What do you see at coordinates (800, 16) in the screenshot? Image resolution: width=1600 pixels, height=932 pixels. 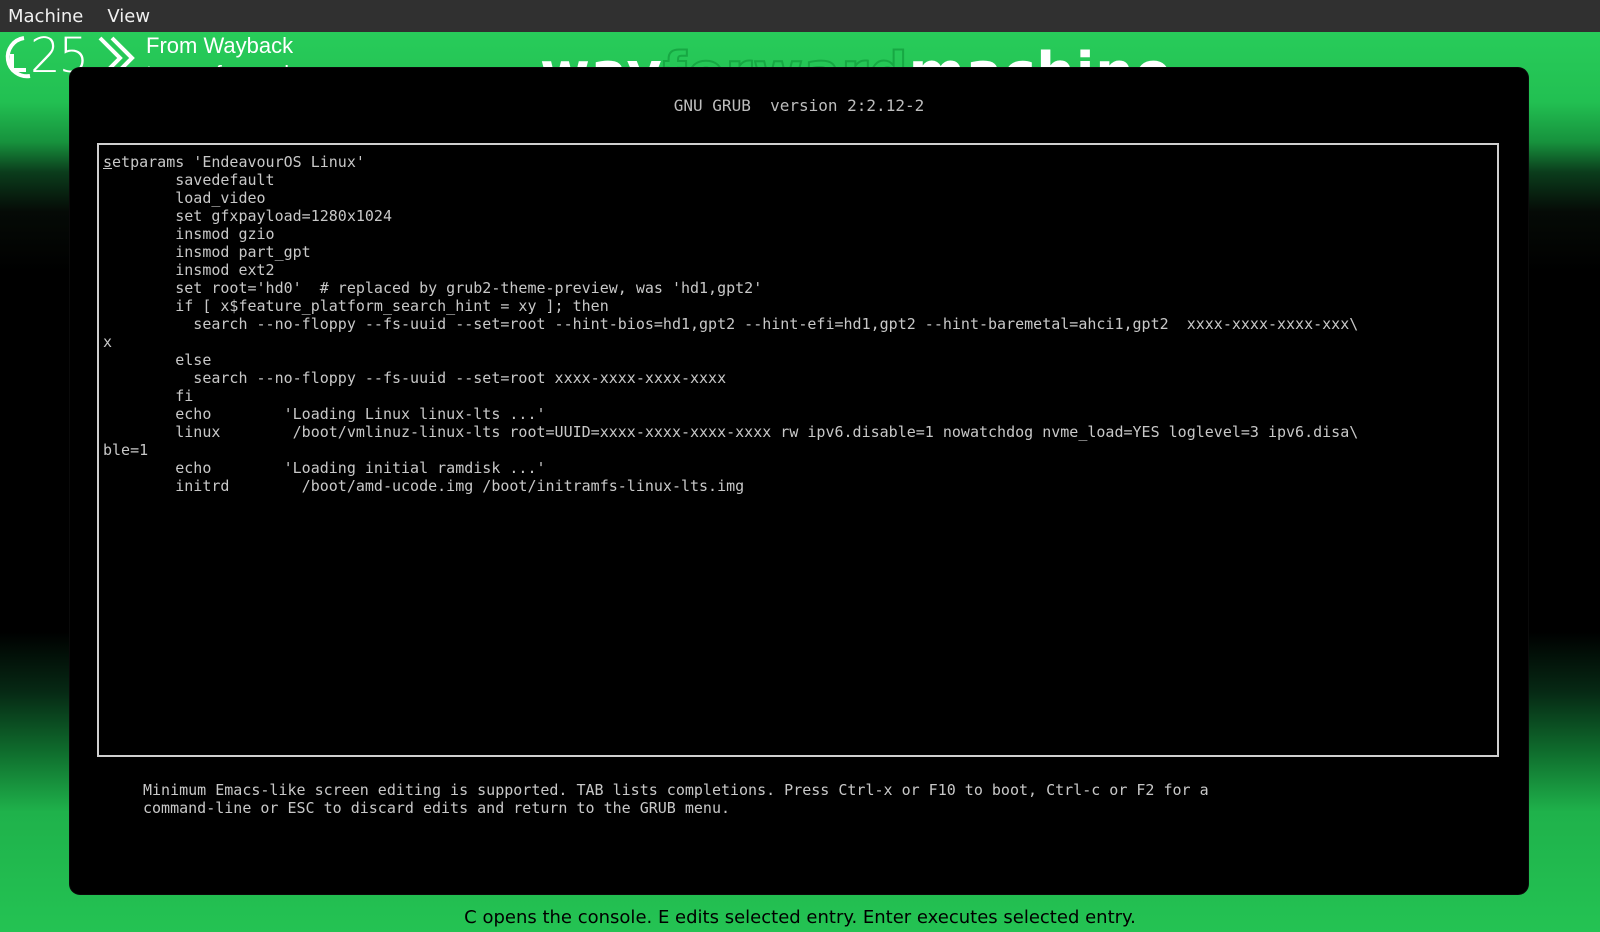 I see `menubar: Machine View` at bounding box center [800, 16].